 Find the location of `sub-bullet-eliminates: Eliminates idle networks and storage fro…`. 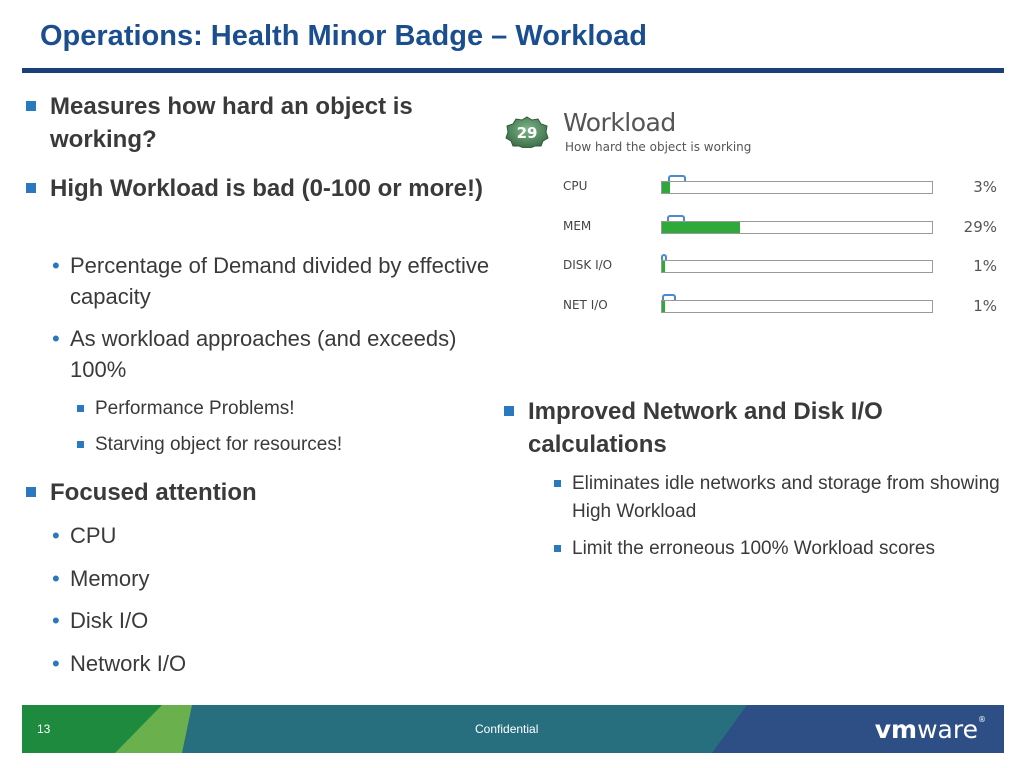

sub-bullet-eliminates: Eliminates idle networks and storage fro… is located at coordinates (788, 498).